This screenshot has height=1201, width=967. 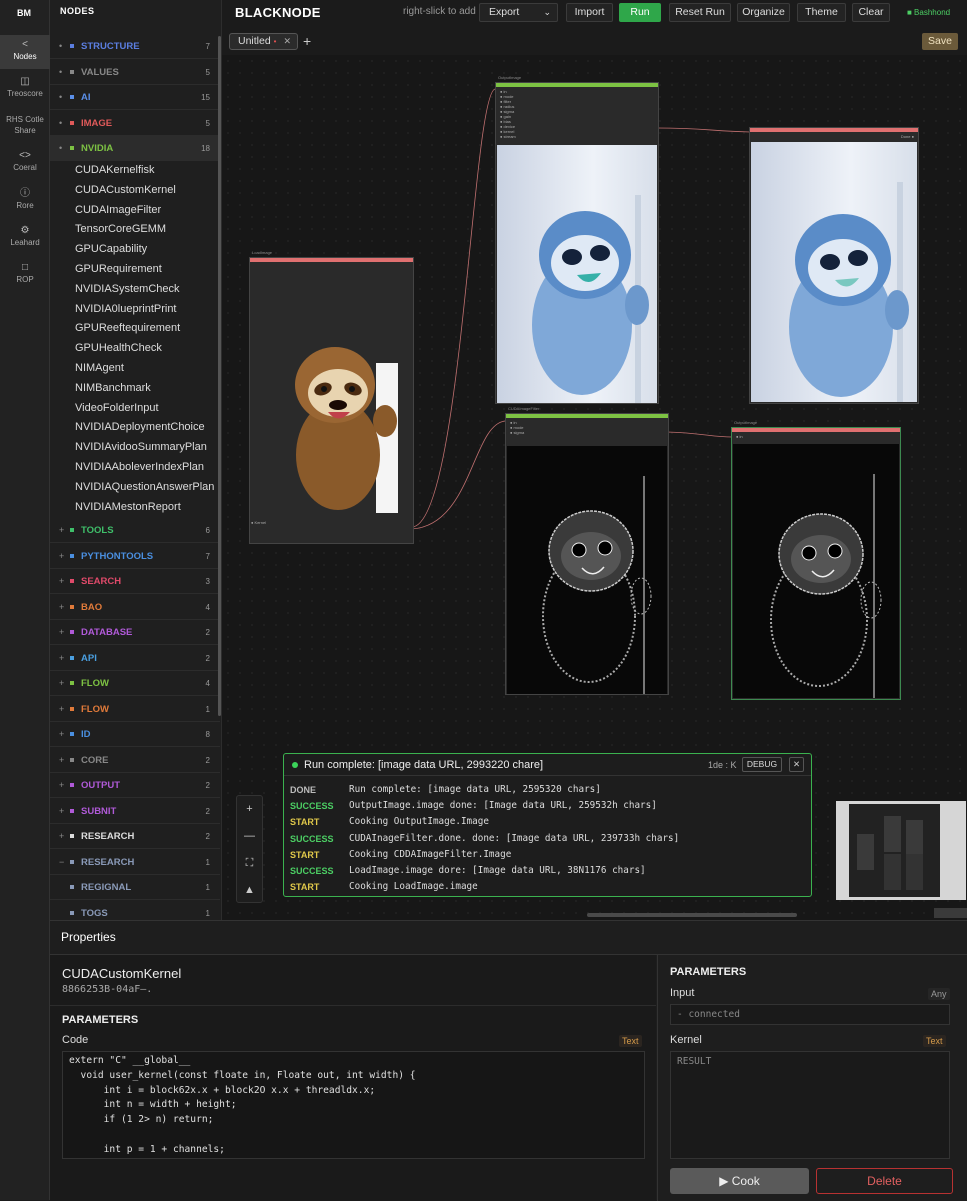 What do you see at coordinates (207, 709) in the screenshot?
I see `category-count: 1` at bounding box center [207, 709].